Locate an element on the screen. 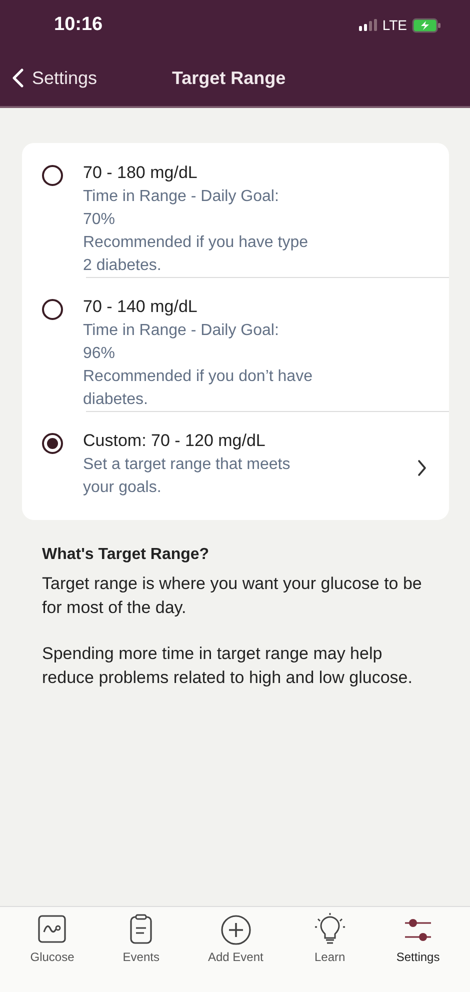 The image size is (470, 992). range-option: 70 - 140 mg/dL Time in Range - Daily Goal: 96% Recommended if you don’t have diabetes. is located at coordinates (235, 344).